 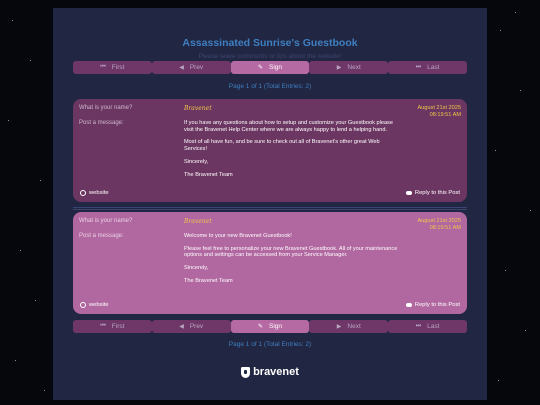 What do you see at coordinates (270, 86) in the screenshot?
I see `page-info-top: Page 1 of 1 (Total Entries: 2)` at bounding box center [270, 86].